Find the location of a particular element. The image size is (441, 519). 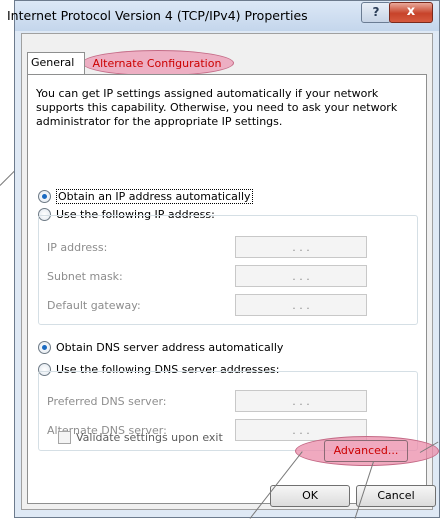

default-gateway-input: . . . is located at coordinates (301, 305).